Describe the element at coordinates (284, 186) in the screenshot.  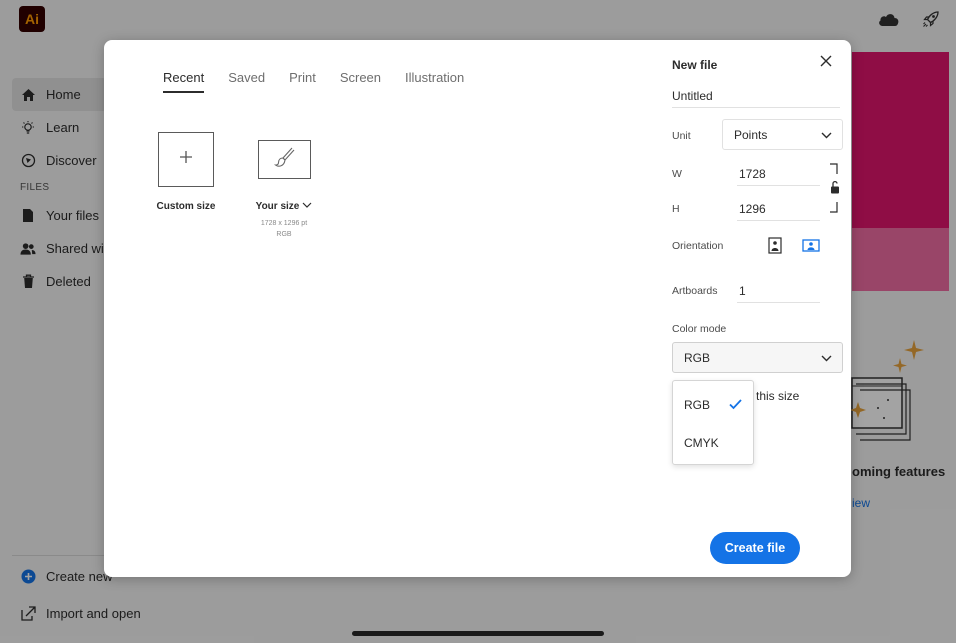
I see `your-size-preset: Your size 1728 x 1296 pt RGB` at that location.